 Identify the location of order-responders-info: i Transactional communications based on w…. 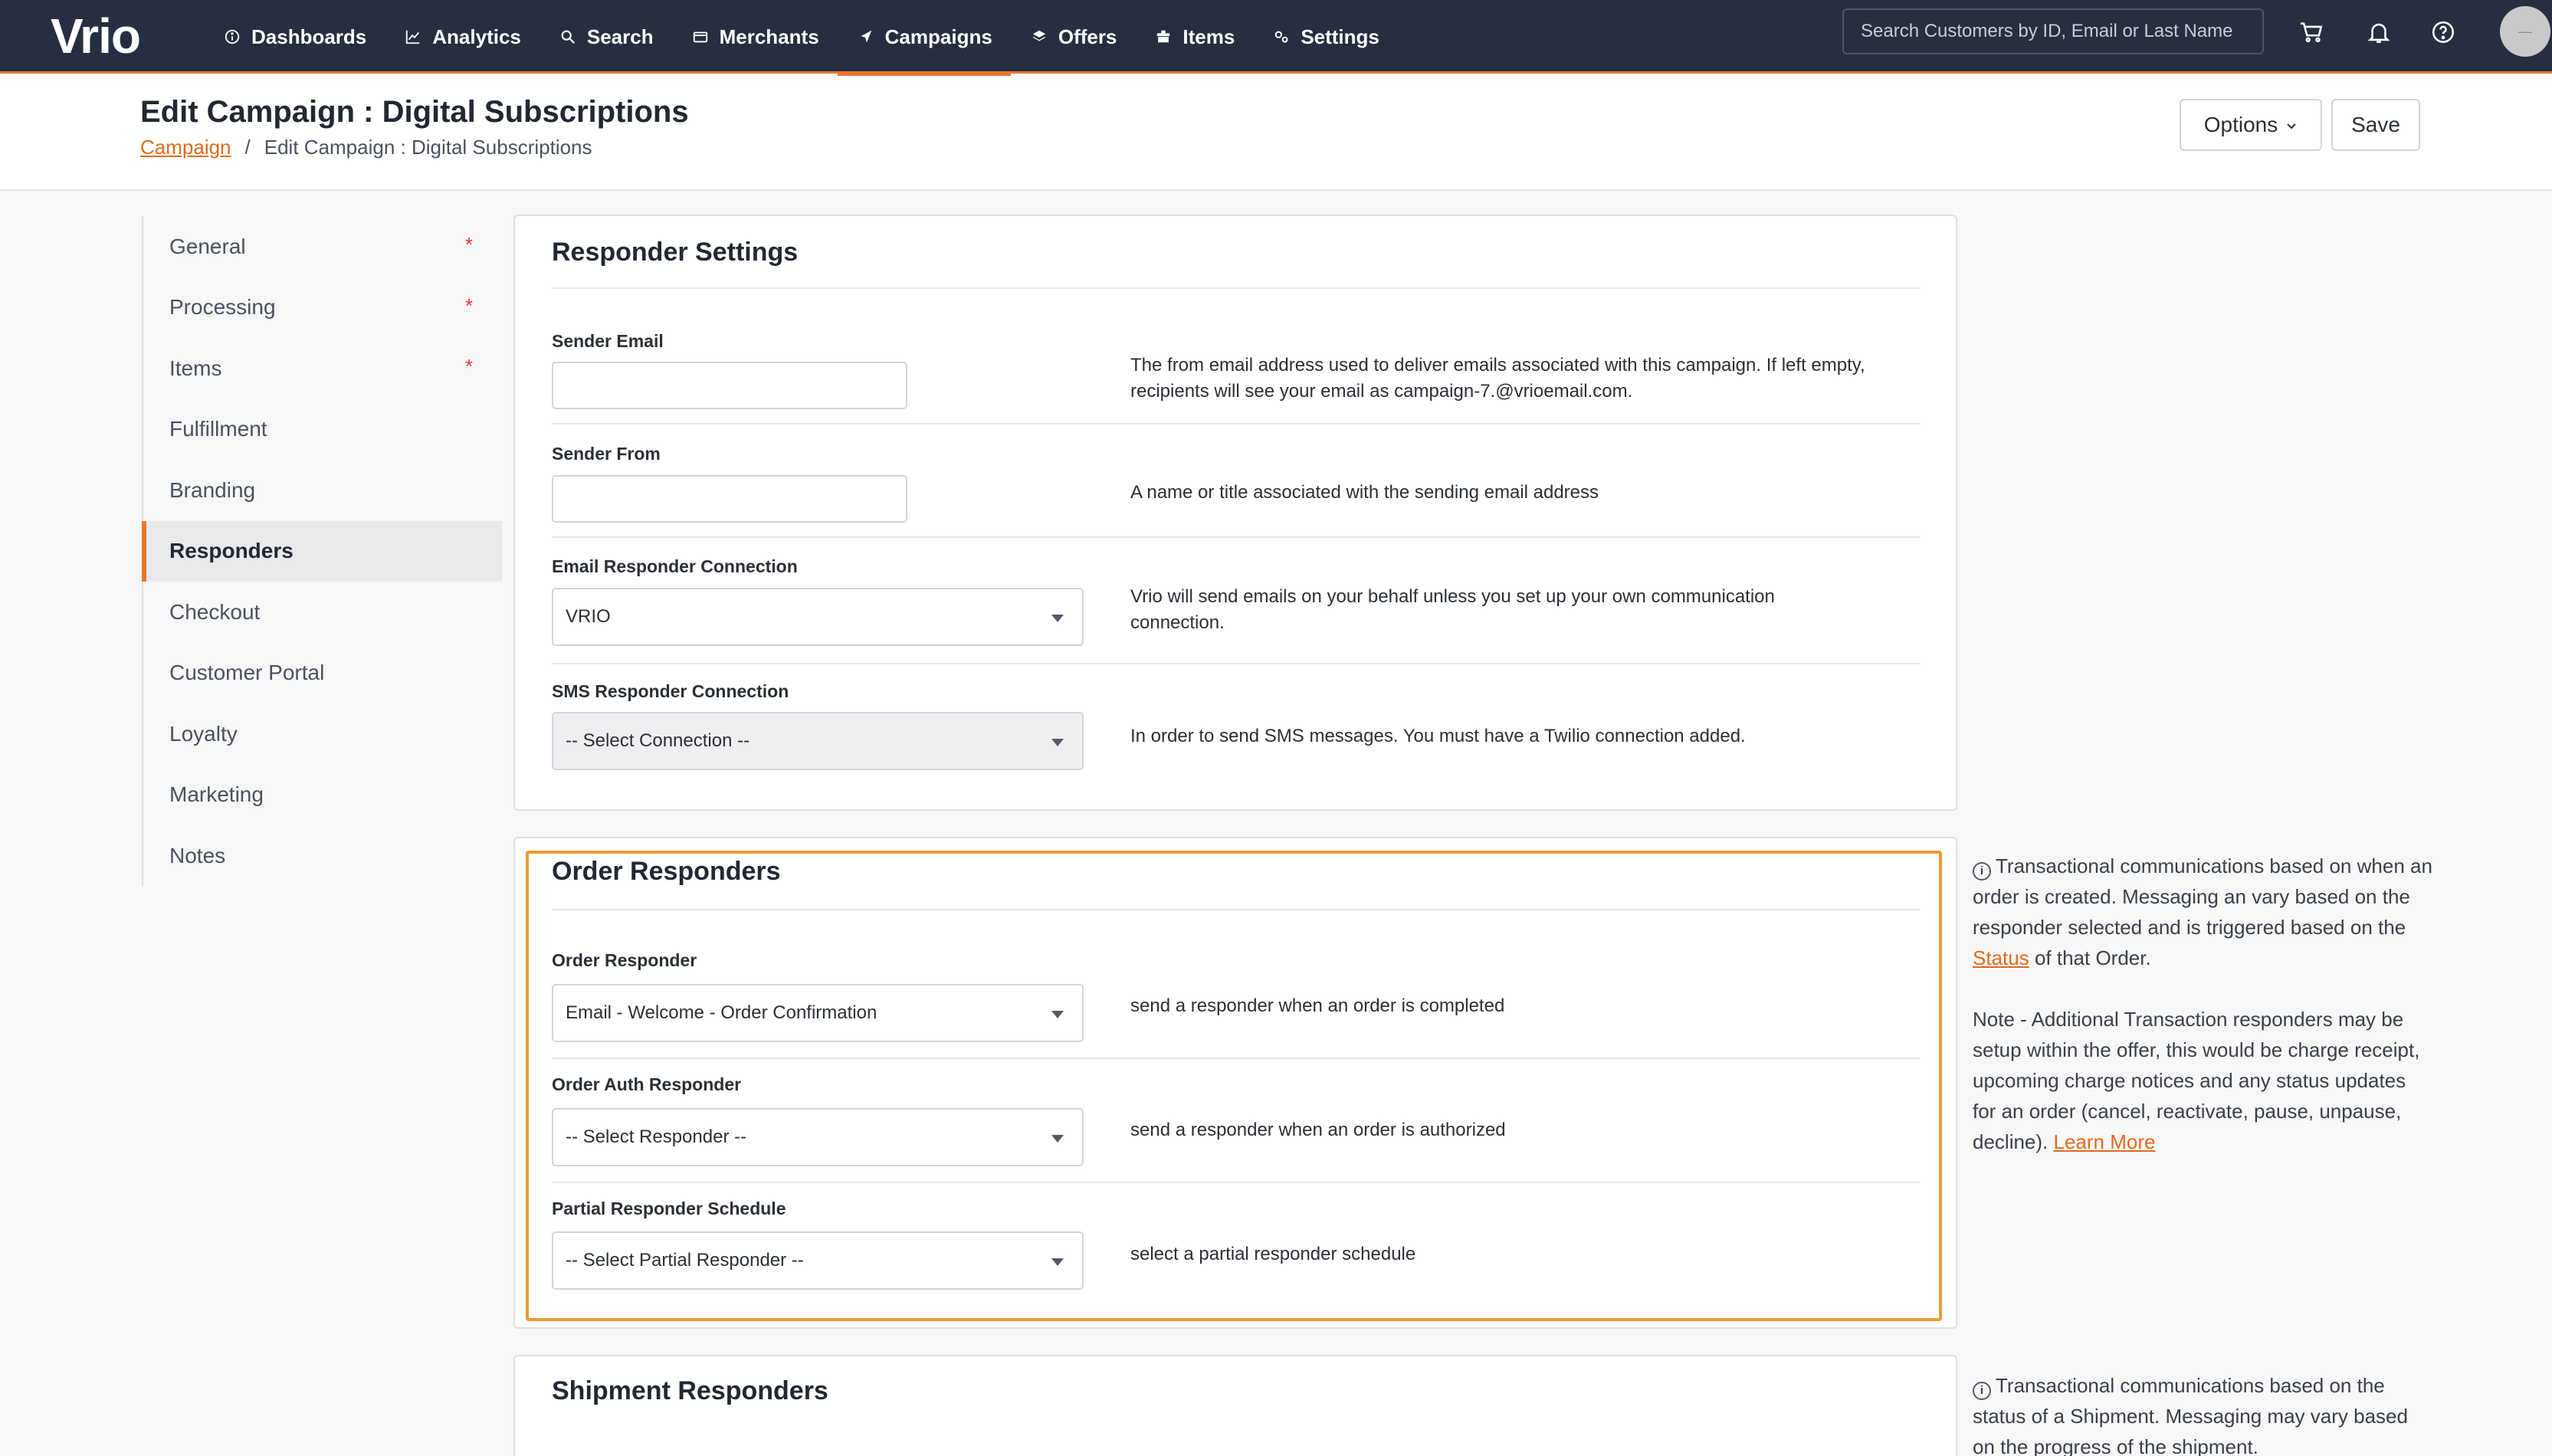
(2202, 1004).